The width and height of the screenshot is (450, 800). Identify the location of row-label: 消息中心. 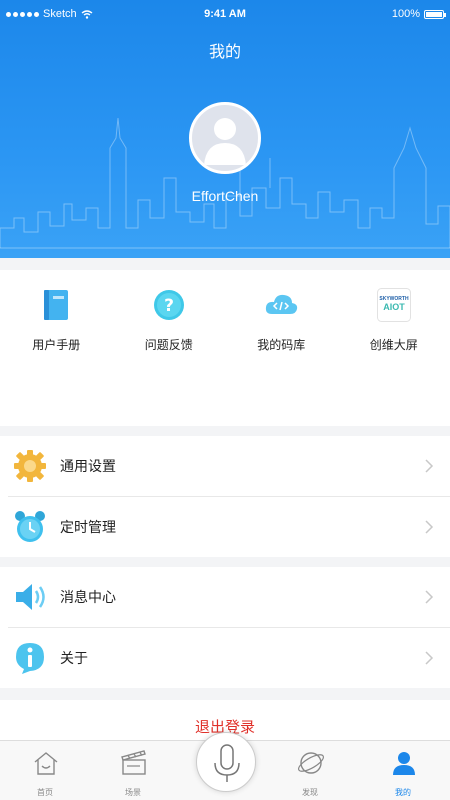
(88, 598).